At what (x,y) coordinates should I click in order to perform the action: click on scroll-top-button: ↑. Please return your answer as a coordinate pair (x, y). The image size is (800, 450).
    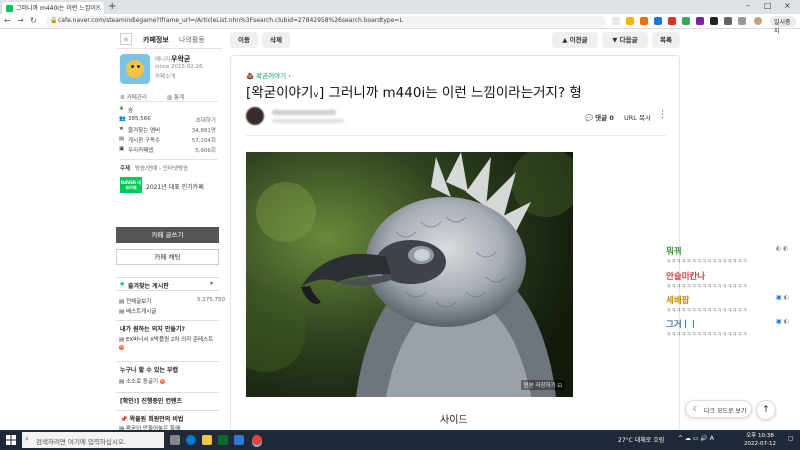
    Looking at the image, I should click on (766, 410).